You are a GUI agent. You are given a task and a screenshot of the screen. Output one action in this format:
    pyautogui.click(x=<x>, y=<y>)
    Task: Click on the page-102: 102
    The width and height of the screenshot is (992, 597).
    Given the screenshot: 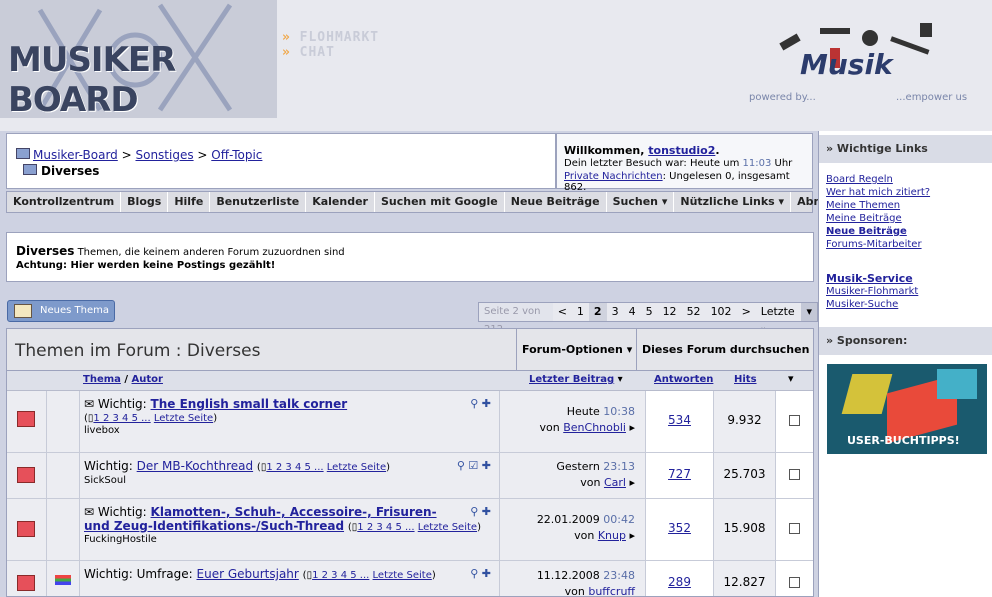 What is the action you would take?
    pyautogui.click(x=721, y=312)
    